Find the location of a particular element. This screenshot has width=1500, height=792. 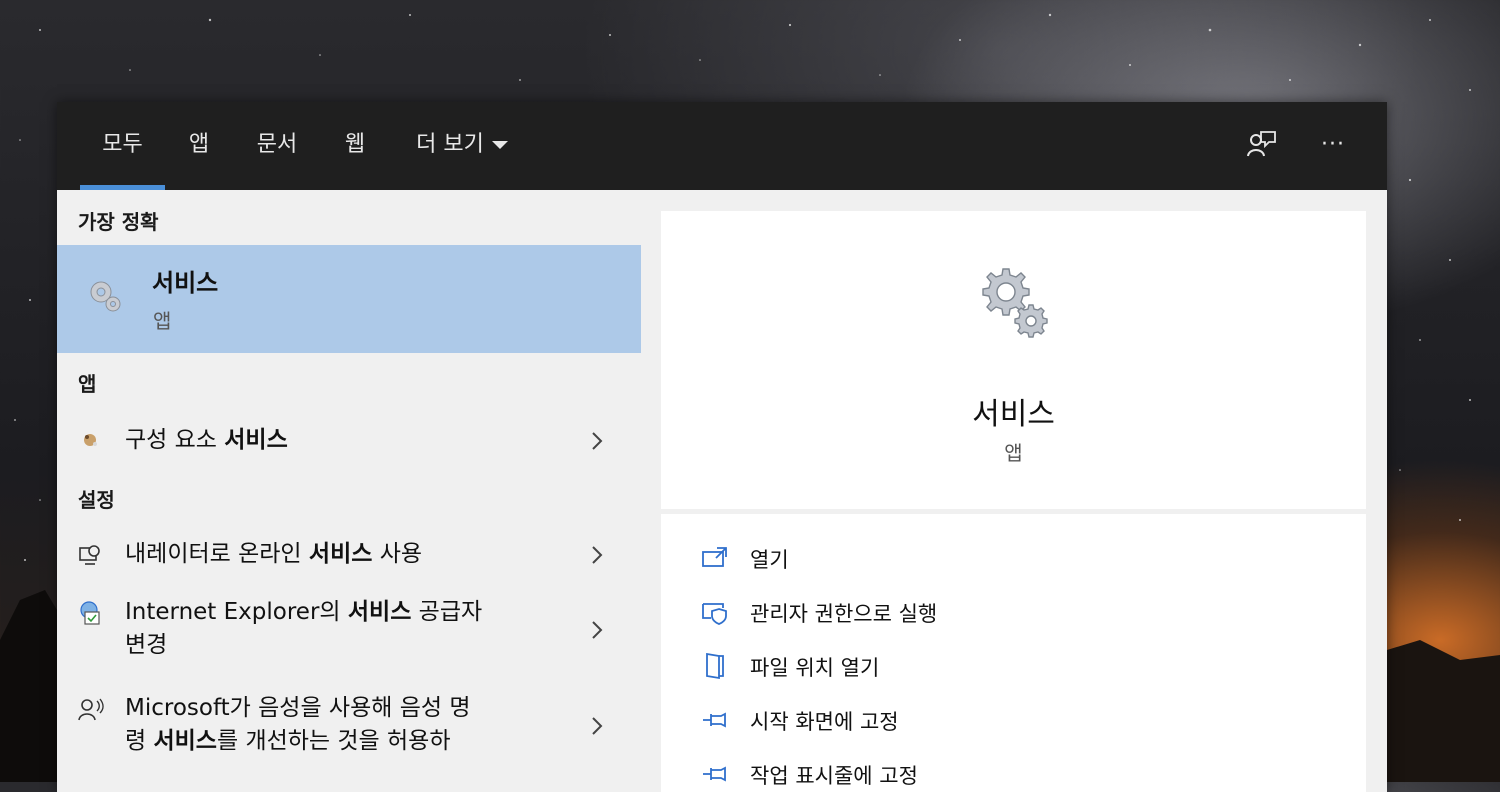

internet-options-icon is located at coordinates (90, 613).